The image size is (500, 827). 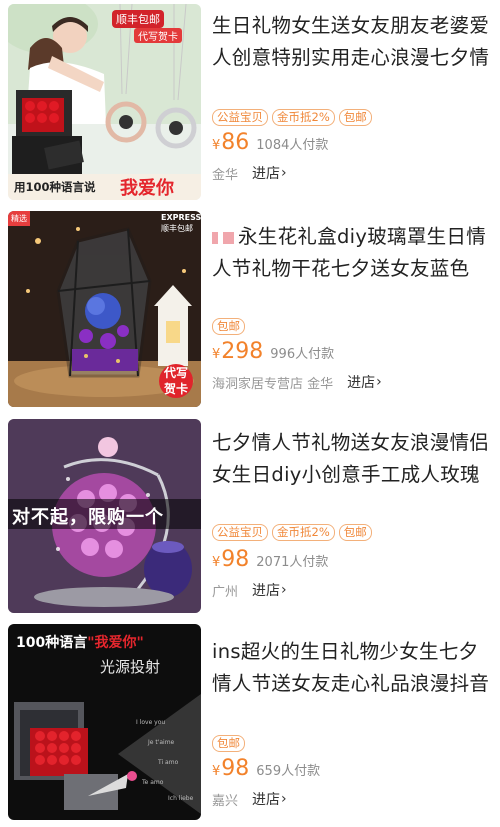 I want to click on shop-row: 海洞家居专营店 金华 进店 ›, so click(x=297, y=382).